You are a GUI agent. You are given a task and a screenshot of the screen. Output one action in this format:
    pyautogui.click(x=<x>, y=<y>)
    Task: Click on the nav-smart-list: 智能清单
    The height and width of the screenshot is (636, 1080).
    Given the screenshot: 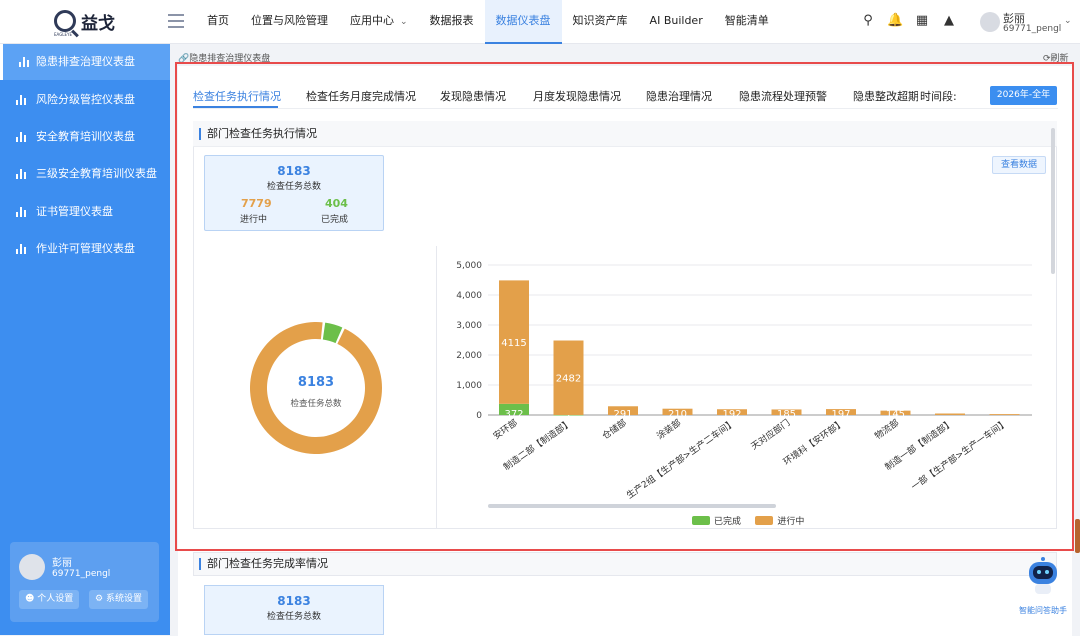 What is the action you would take?
    pyautogui.click(x=747, y=22)
    